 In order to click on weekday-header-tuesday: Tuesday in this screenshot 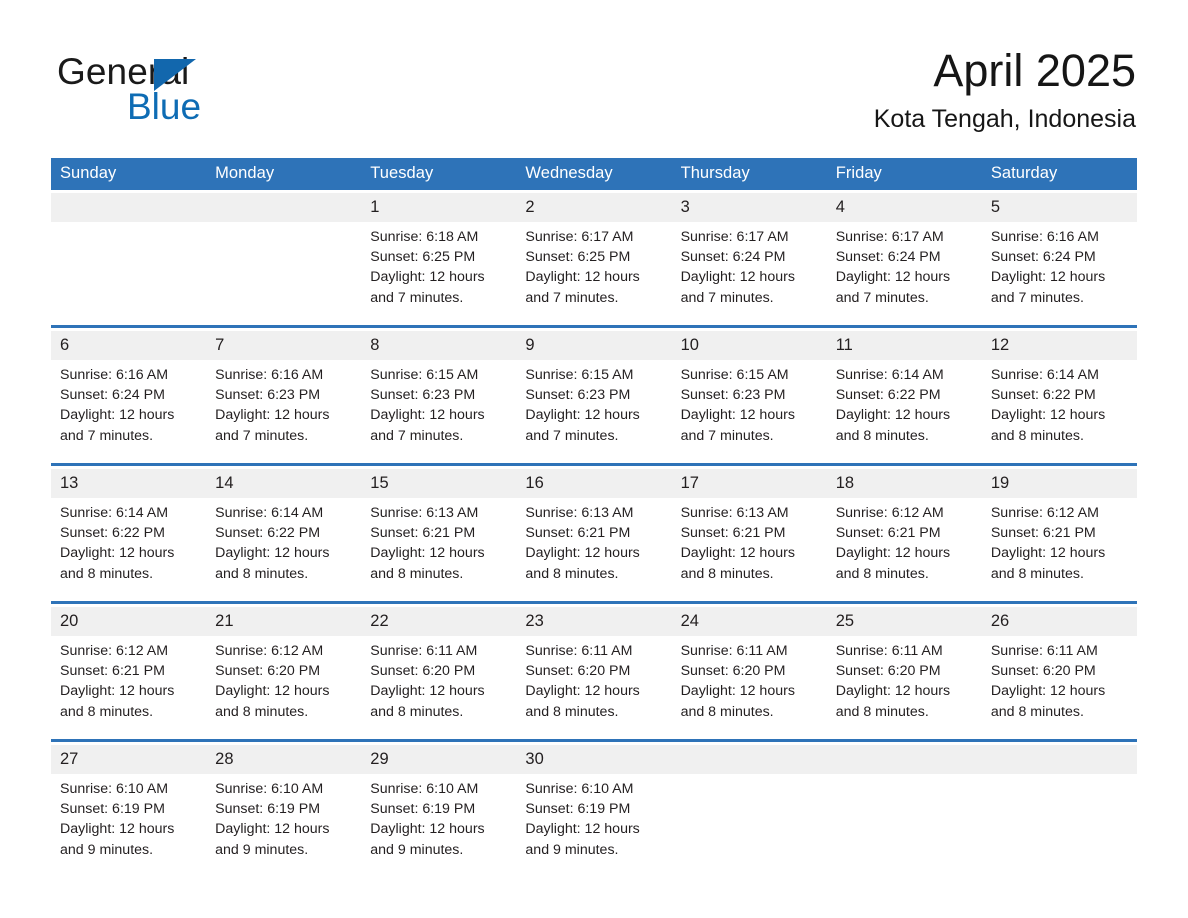, I will do `click(439, 174)`.